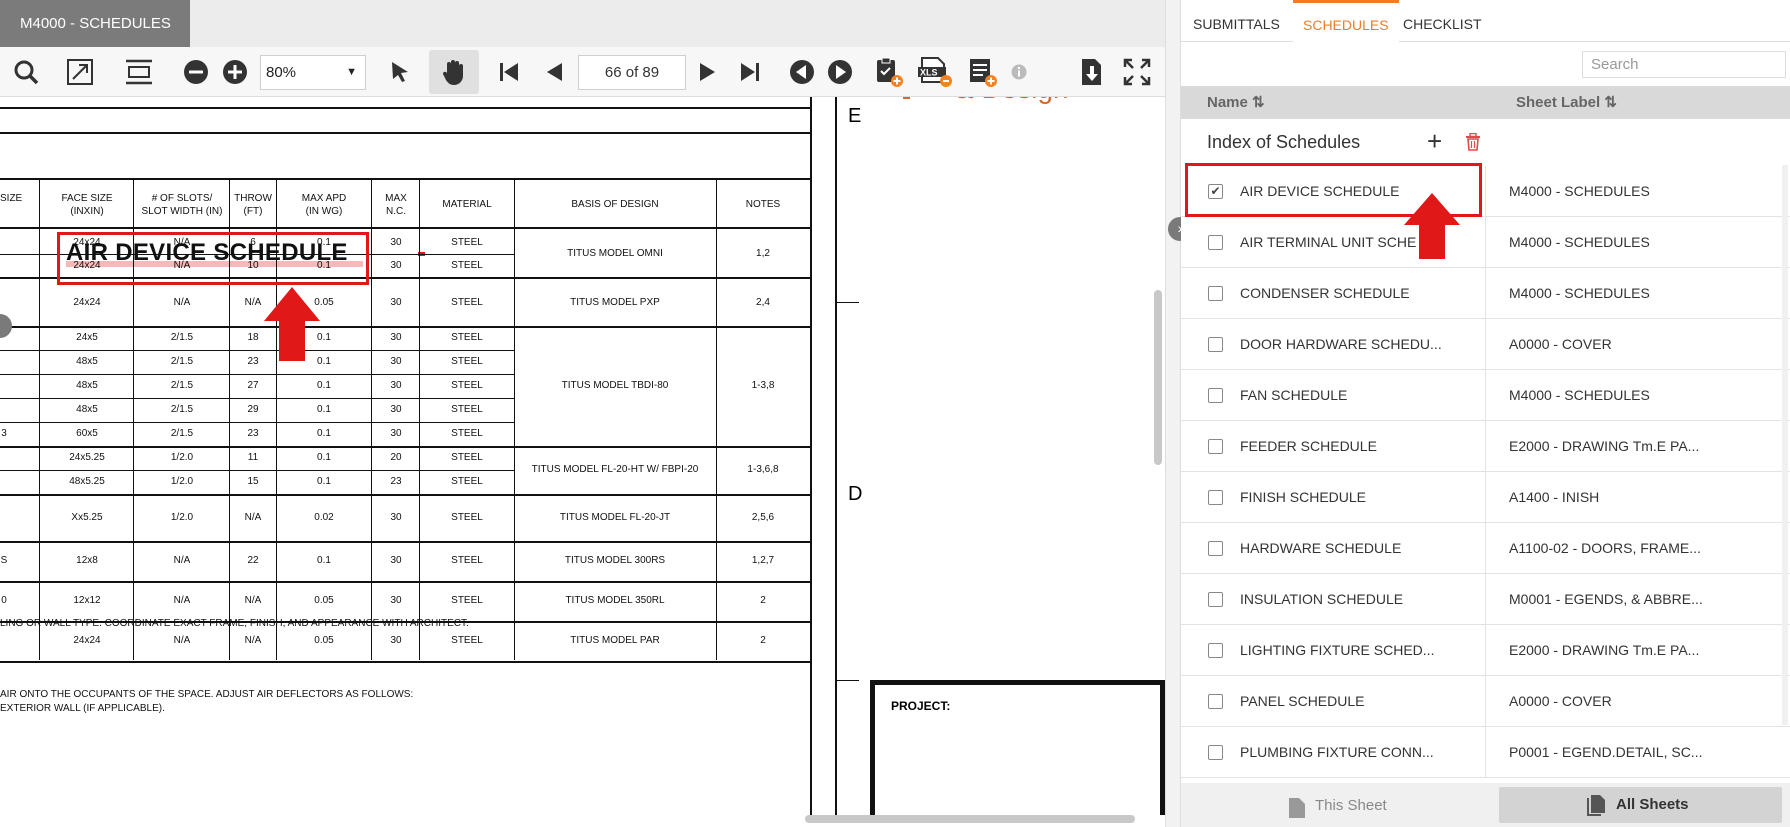 This screenshot has height=827, width=1790. I want to click on this-sheet-label: This Sheet, so click(1351, 805).